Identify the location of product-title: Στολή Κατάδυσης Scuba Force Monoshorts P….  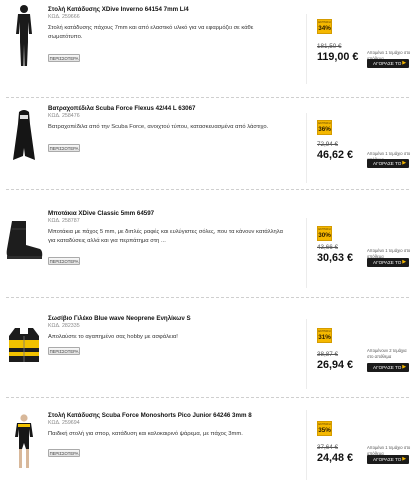
(173, 415).